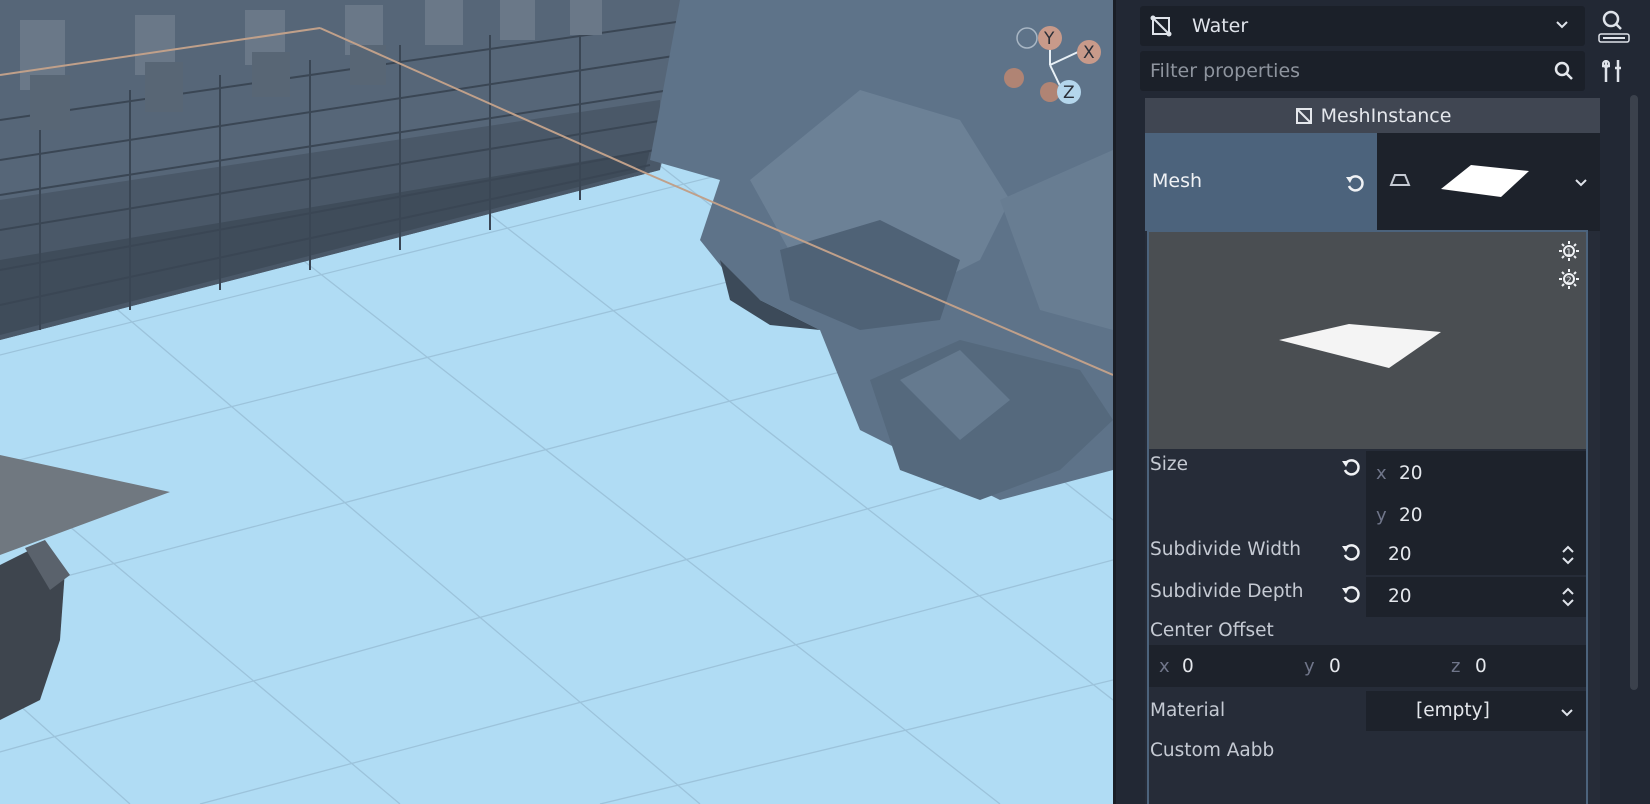 This screenshot has height=804, width=1650. Describe the element at coordinates (1411, 515) in the screenshot. I see `size-y-value: 20` at that location.